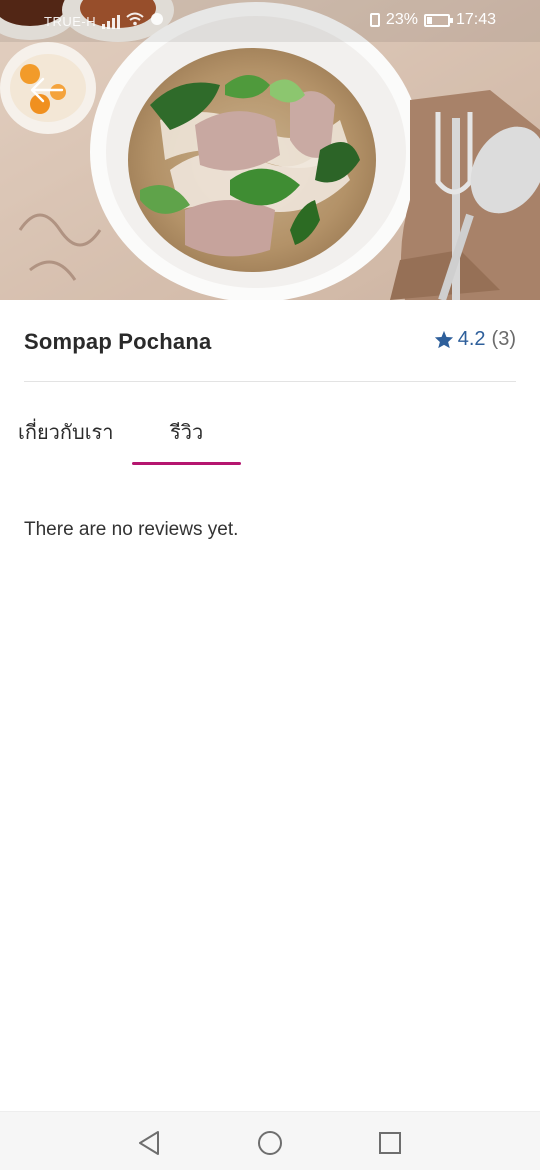 The width and height of the screenshot is (540, 1170). Describe the element at coordinates (135, 21) in the screenshot. I see `wifi-icon` at that location.